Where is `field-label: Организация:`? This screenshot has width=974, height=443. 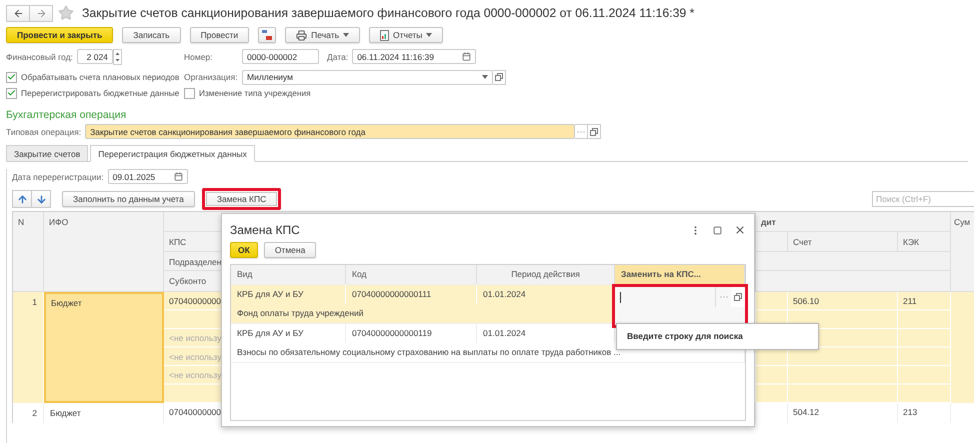 field-label: Организация: is located at coordinates (211, 77).